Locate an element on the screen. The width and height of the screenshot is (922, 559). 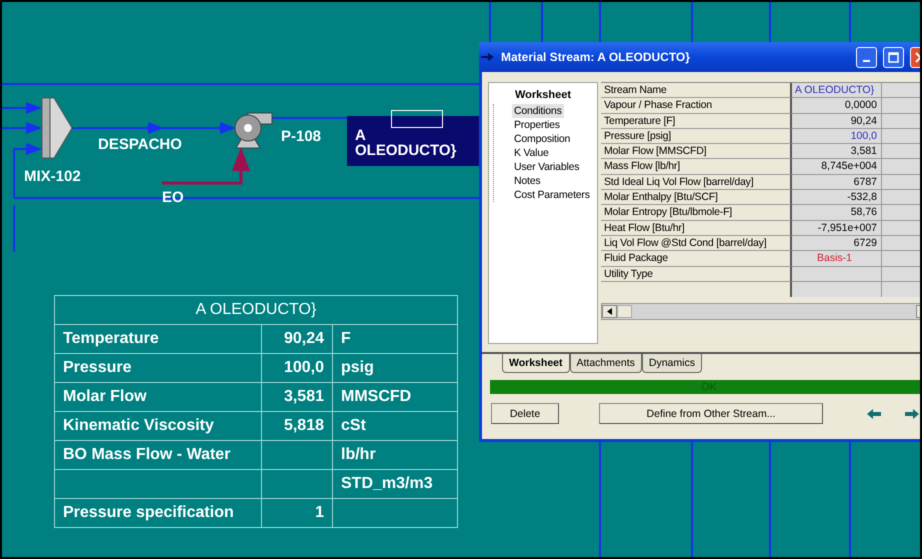
stream-arrow-icon is located at coordinates (488, 57).